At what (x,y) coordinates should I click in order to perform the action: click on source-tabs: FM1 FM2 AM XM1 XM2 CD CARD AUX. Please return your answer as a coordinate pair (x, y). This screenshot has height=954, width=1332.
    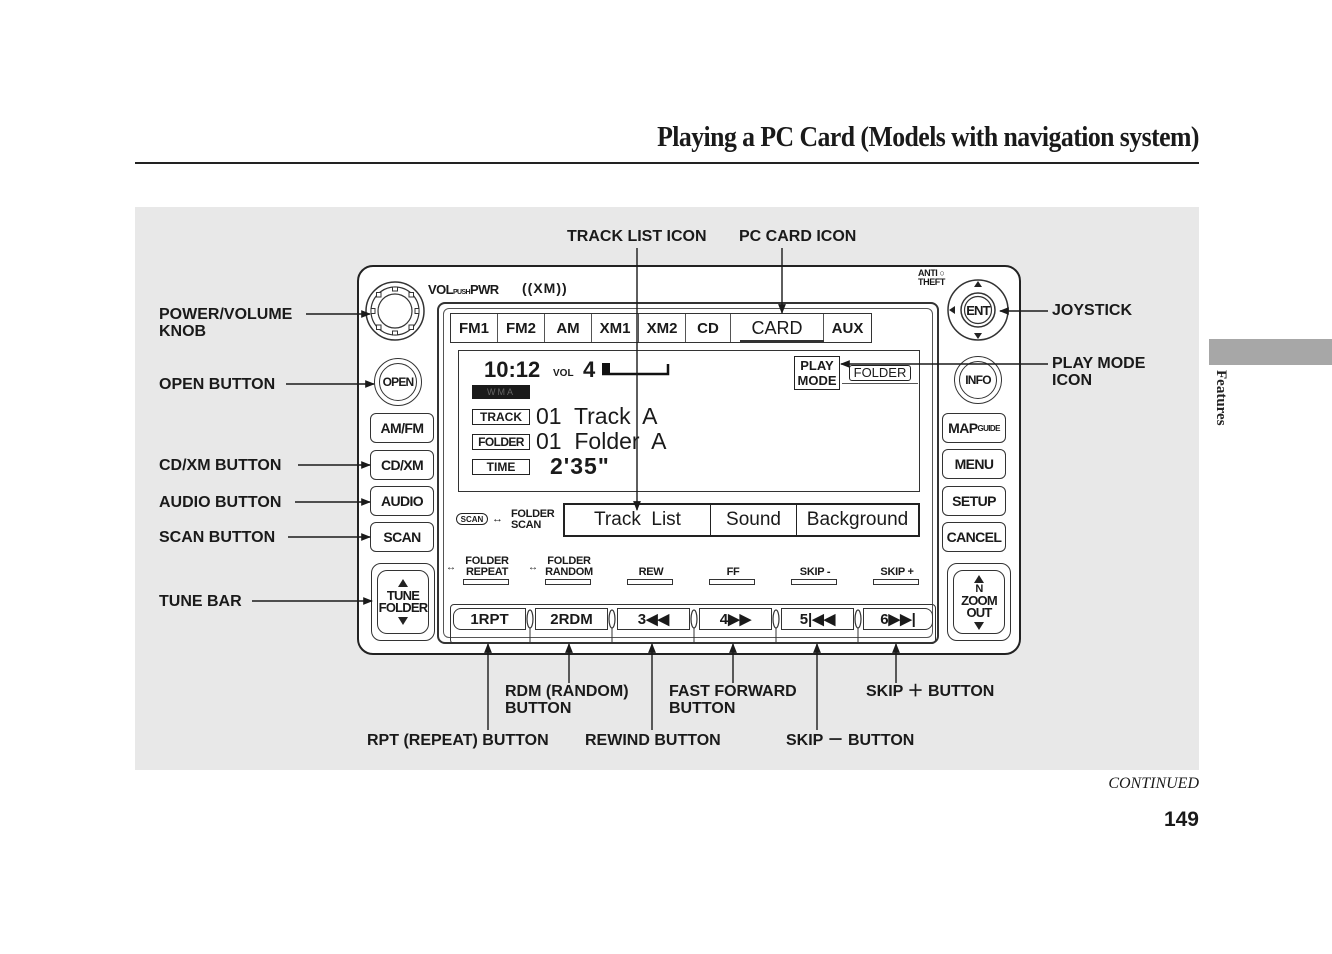
    Looking at the image, I should click on (661, 328).